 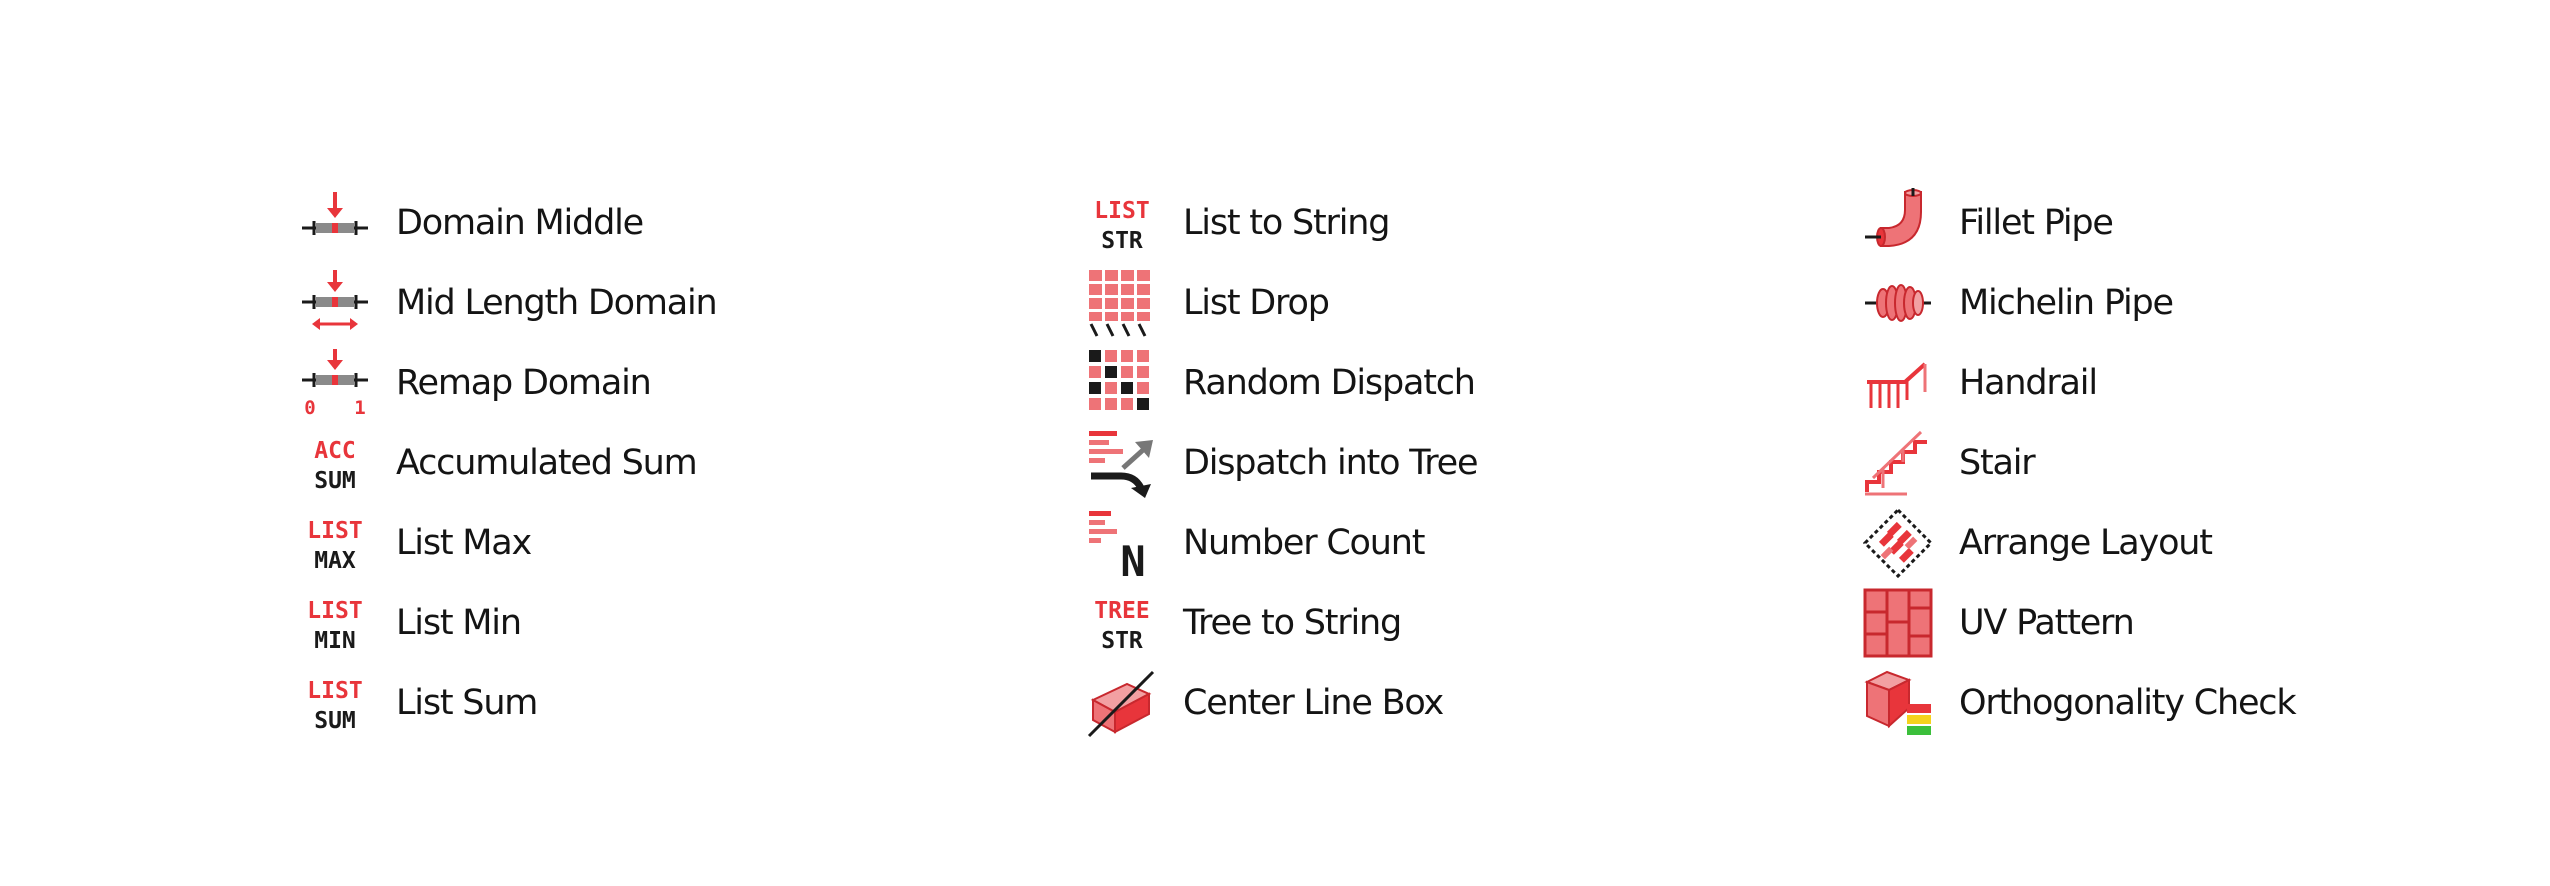 I want to click on item-label: Fillet Pipe, so click(x=2036, y=223).